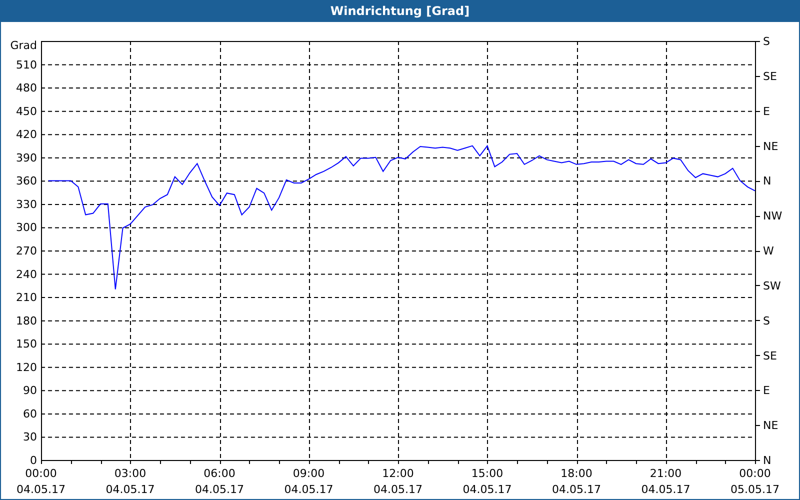  What do you see at coordinates (398, 473) in the screenshot?
I see `x-tick-label: 12:00` at bounding box center [398, 473].